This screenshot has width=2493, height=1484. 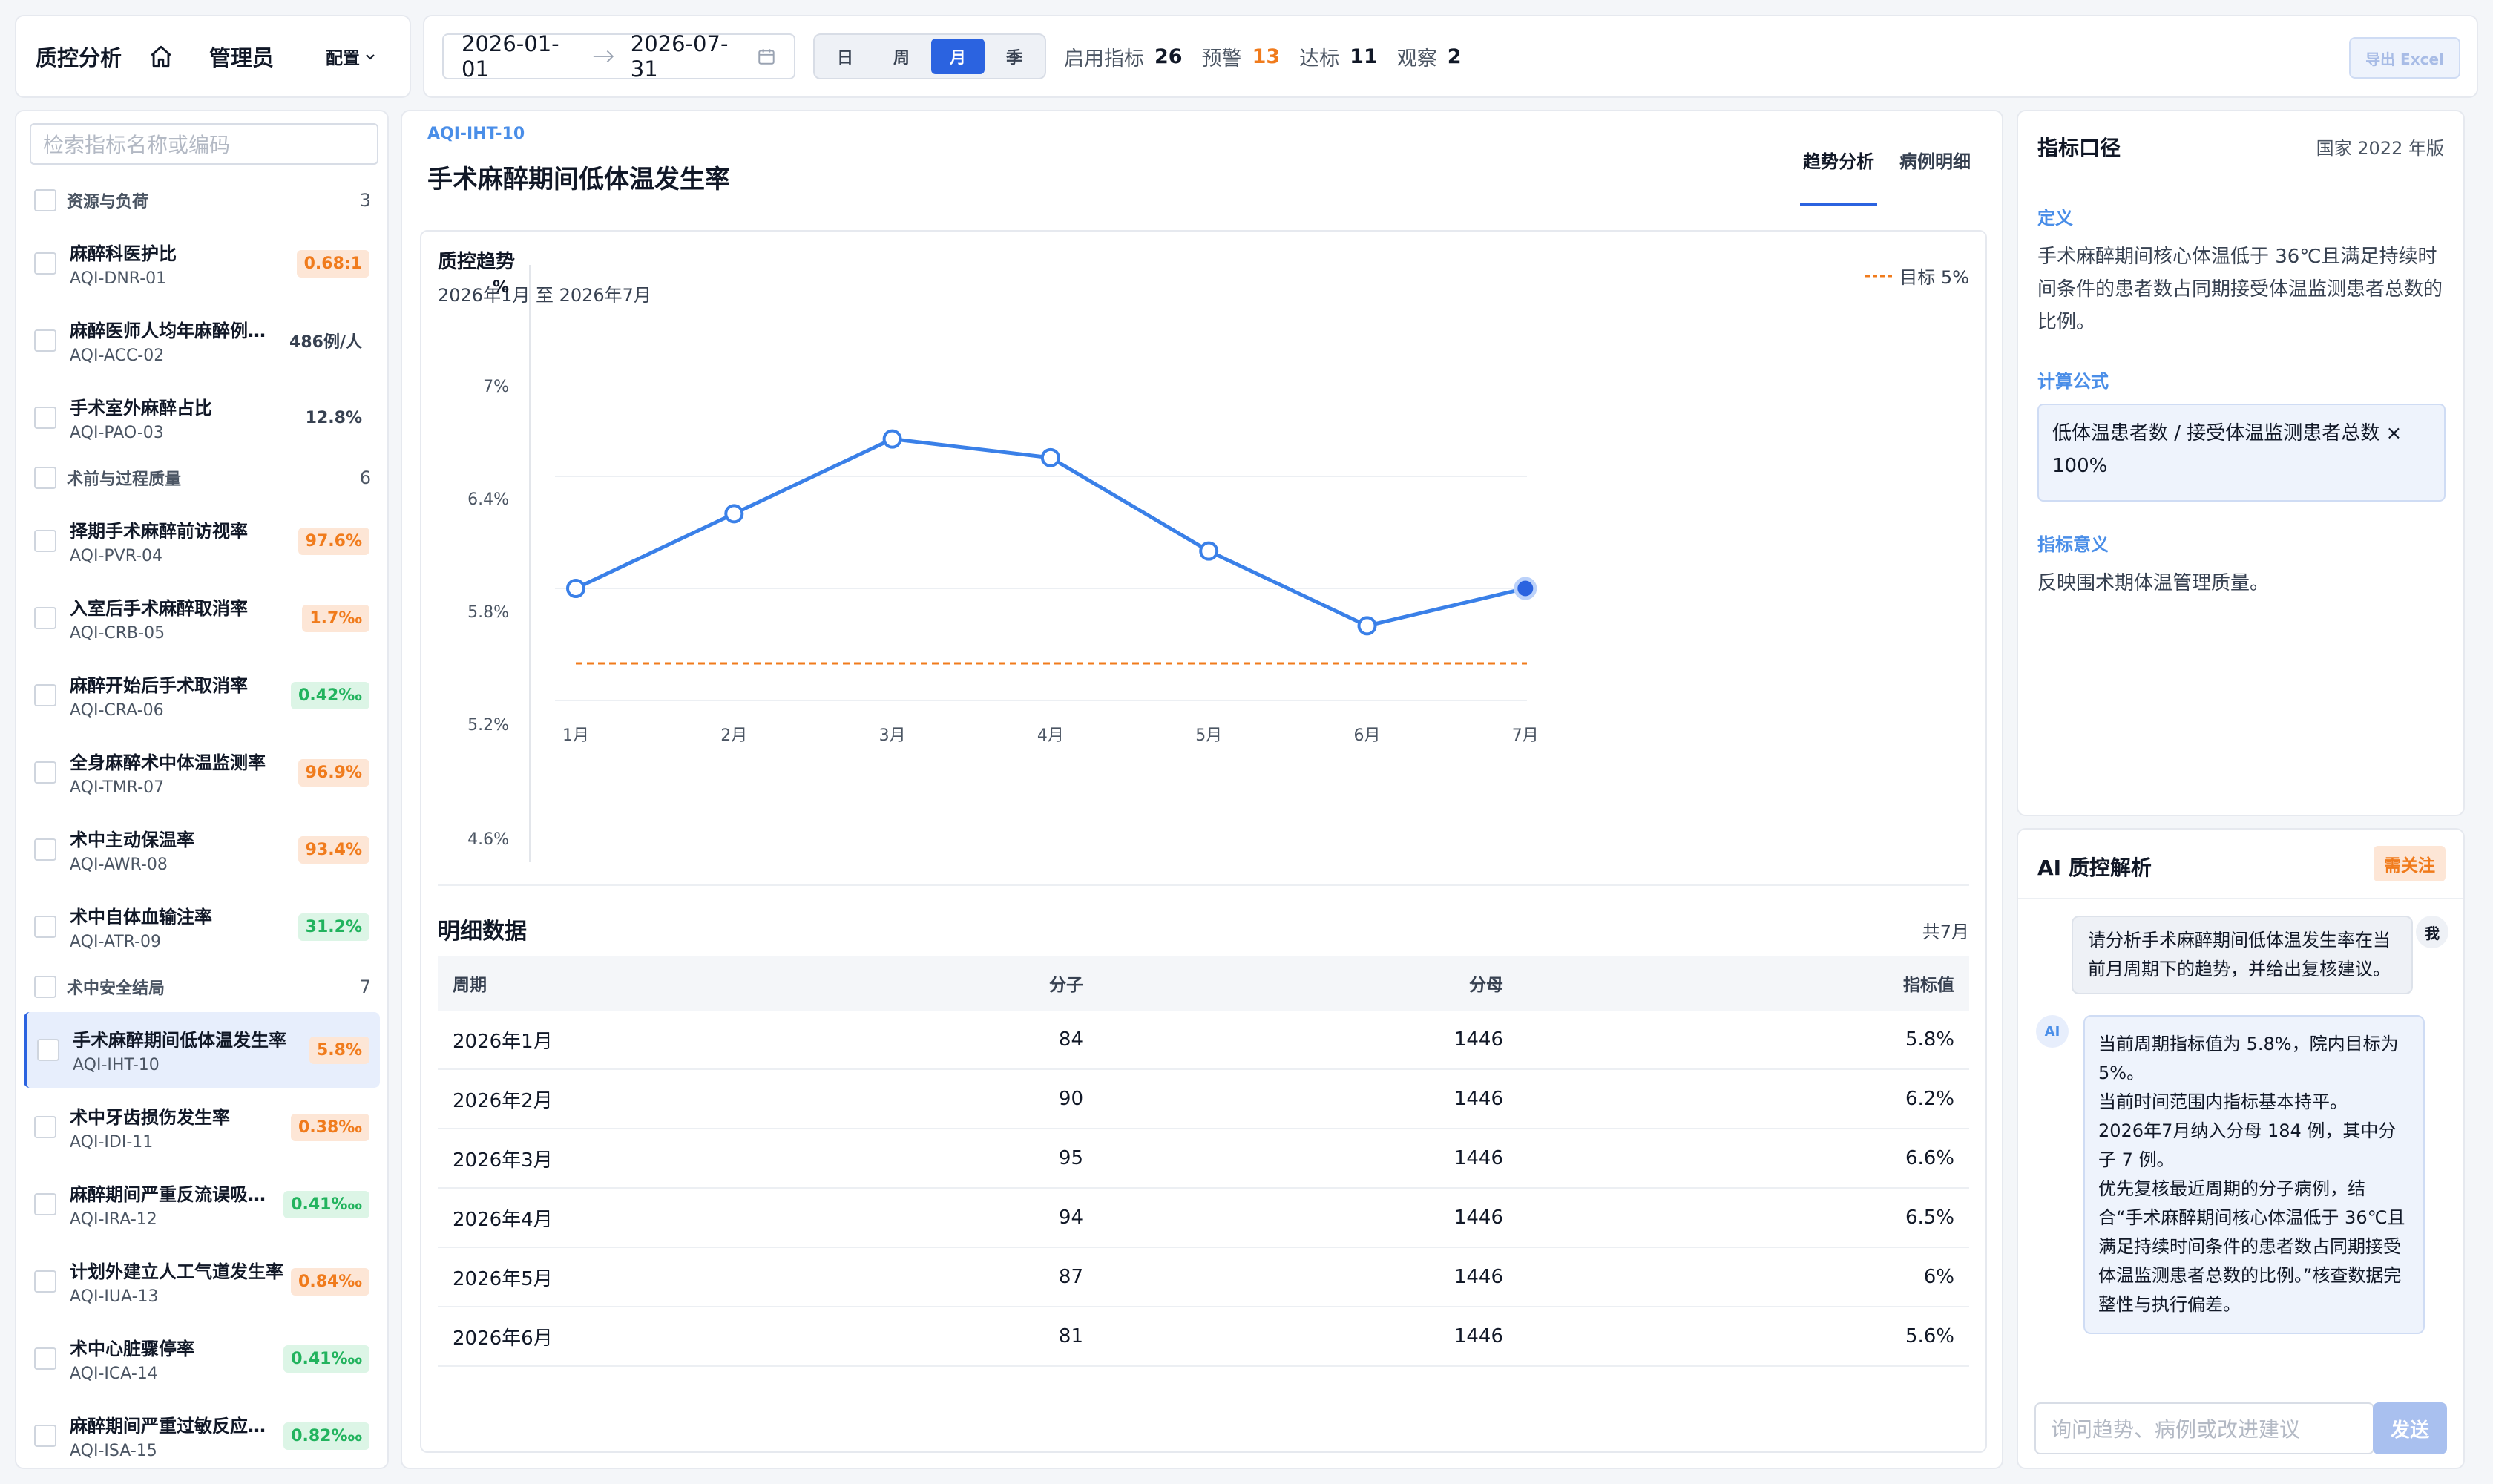 I want to click on tab-case-detail: 病例明细, so click(x=1935, y=176).